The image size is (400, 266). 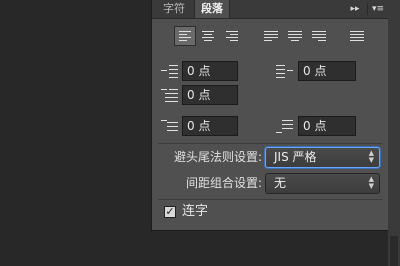 What do you see at coordinates (378, 9) in the screenshot?
I see `panel-menu-icon: ▾≡` at bounding box center [378, 9].